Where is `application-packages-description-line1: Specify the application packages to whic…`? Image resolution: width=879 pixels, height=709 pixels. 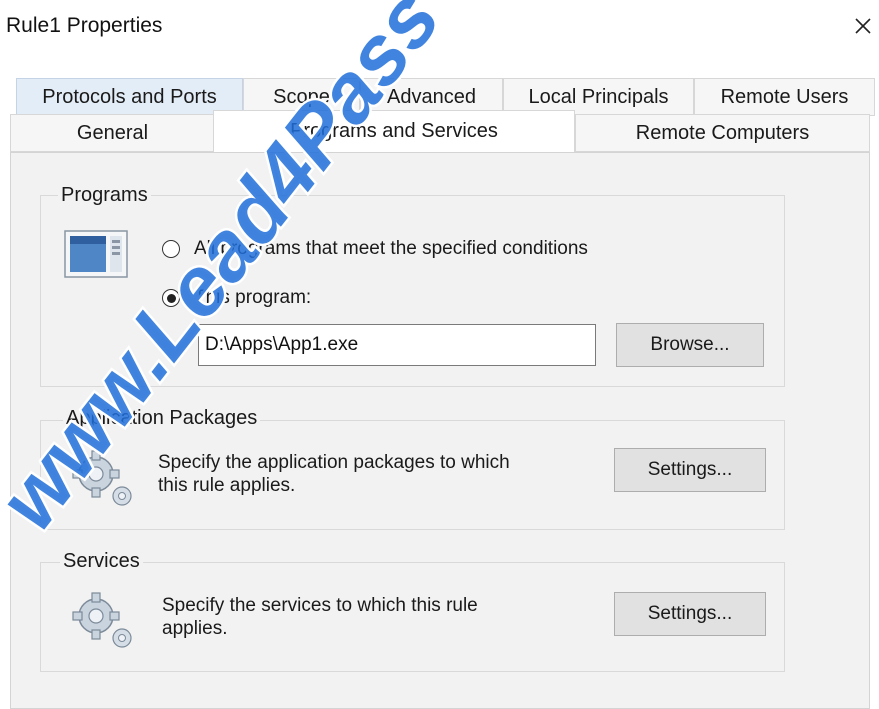 application-packages-description-line1: Specify the application packages to whic… is located at coordinates (334, 462).